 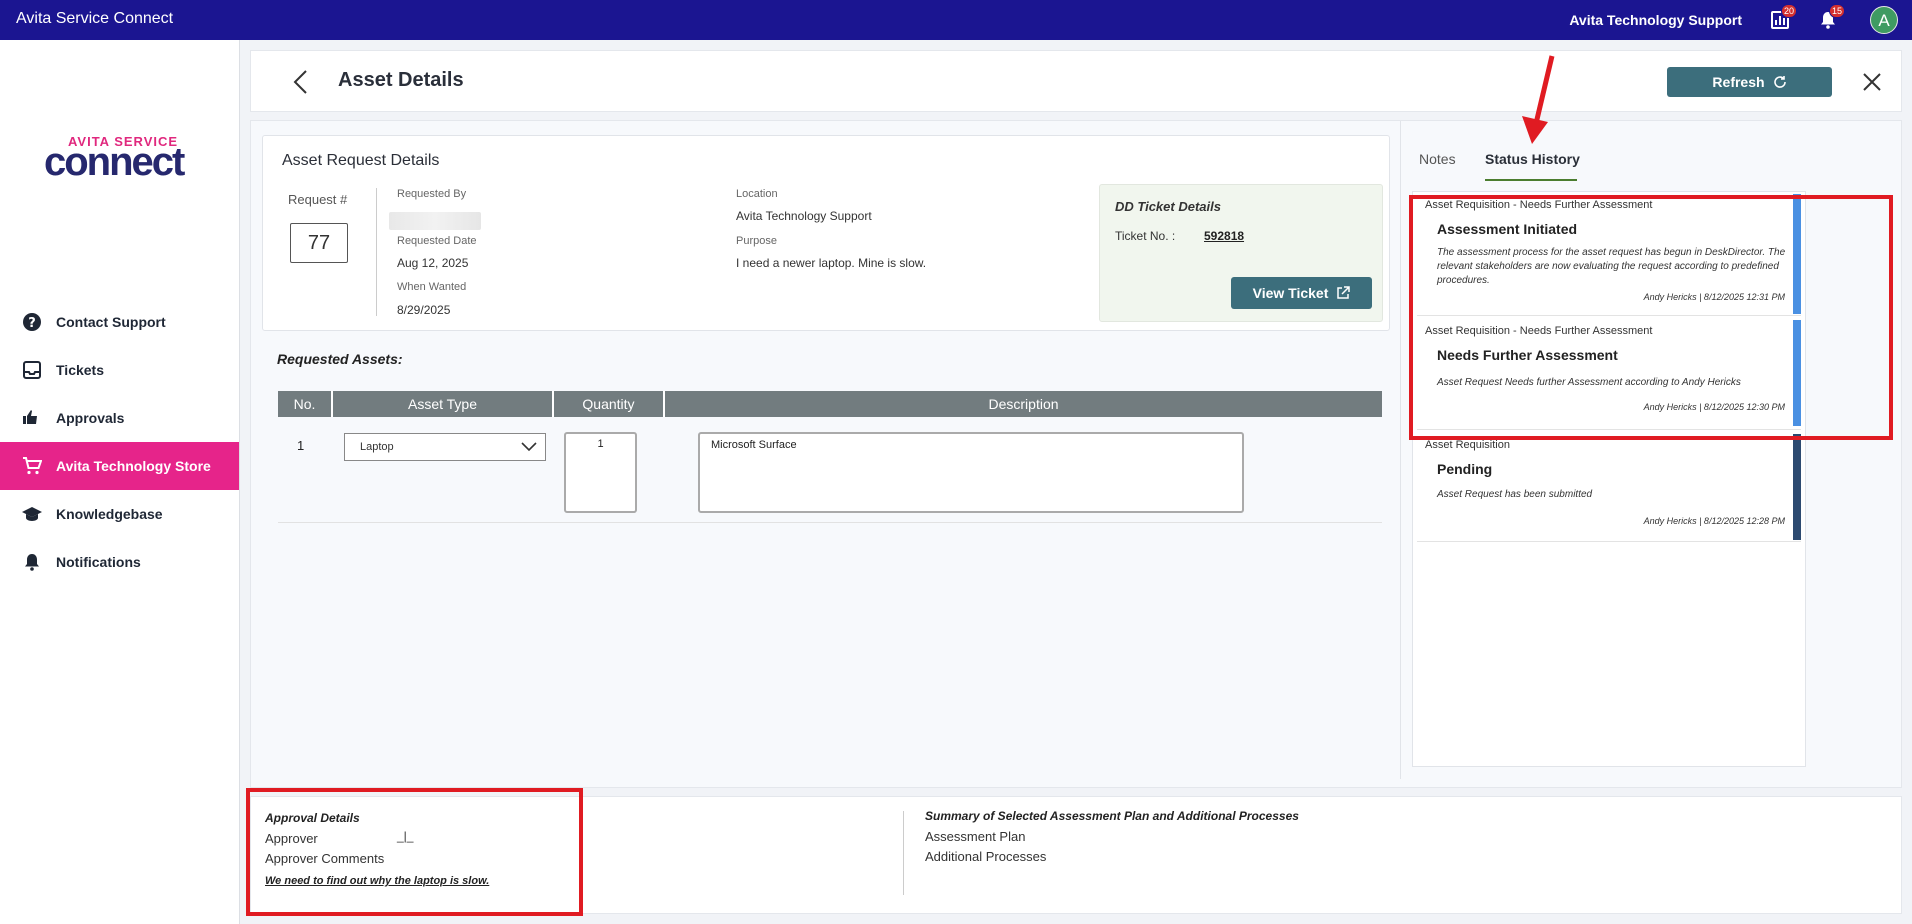 I want to click on sidebar-item-knowledgebase: Knowledgebase, so click(x=119, y=514).